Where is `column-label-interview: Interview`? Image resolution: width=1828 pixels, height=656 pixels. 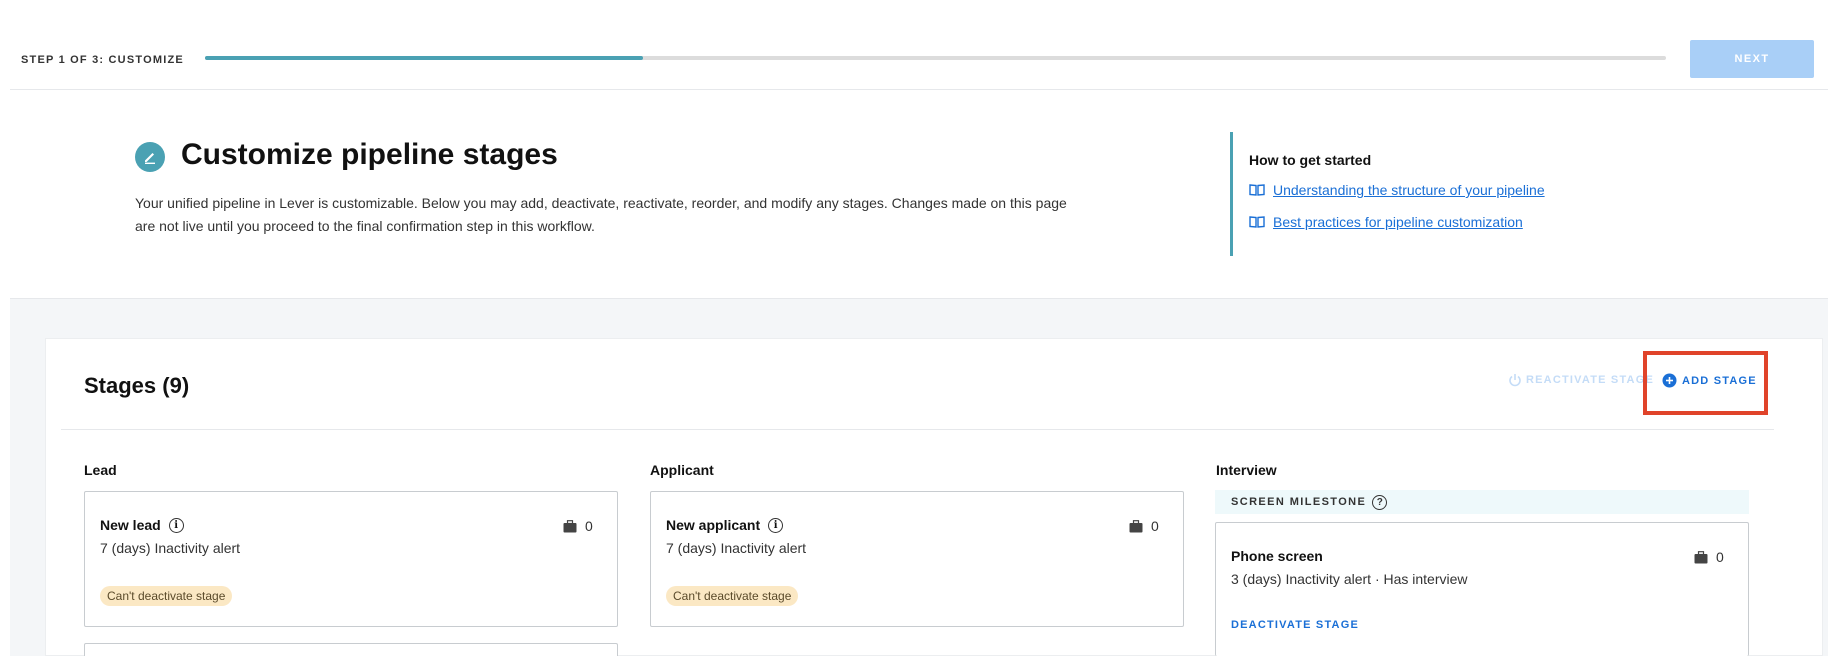 column-label-interview: Interview is located at coordinates (1246, 470).